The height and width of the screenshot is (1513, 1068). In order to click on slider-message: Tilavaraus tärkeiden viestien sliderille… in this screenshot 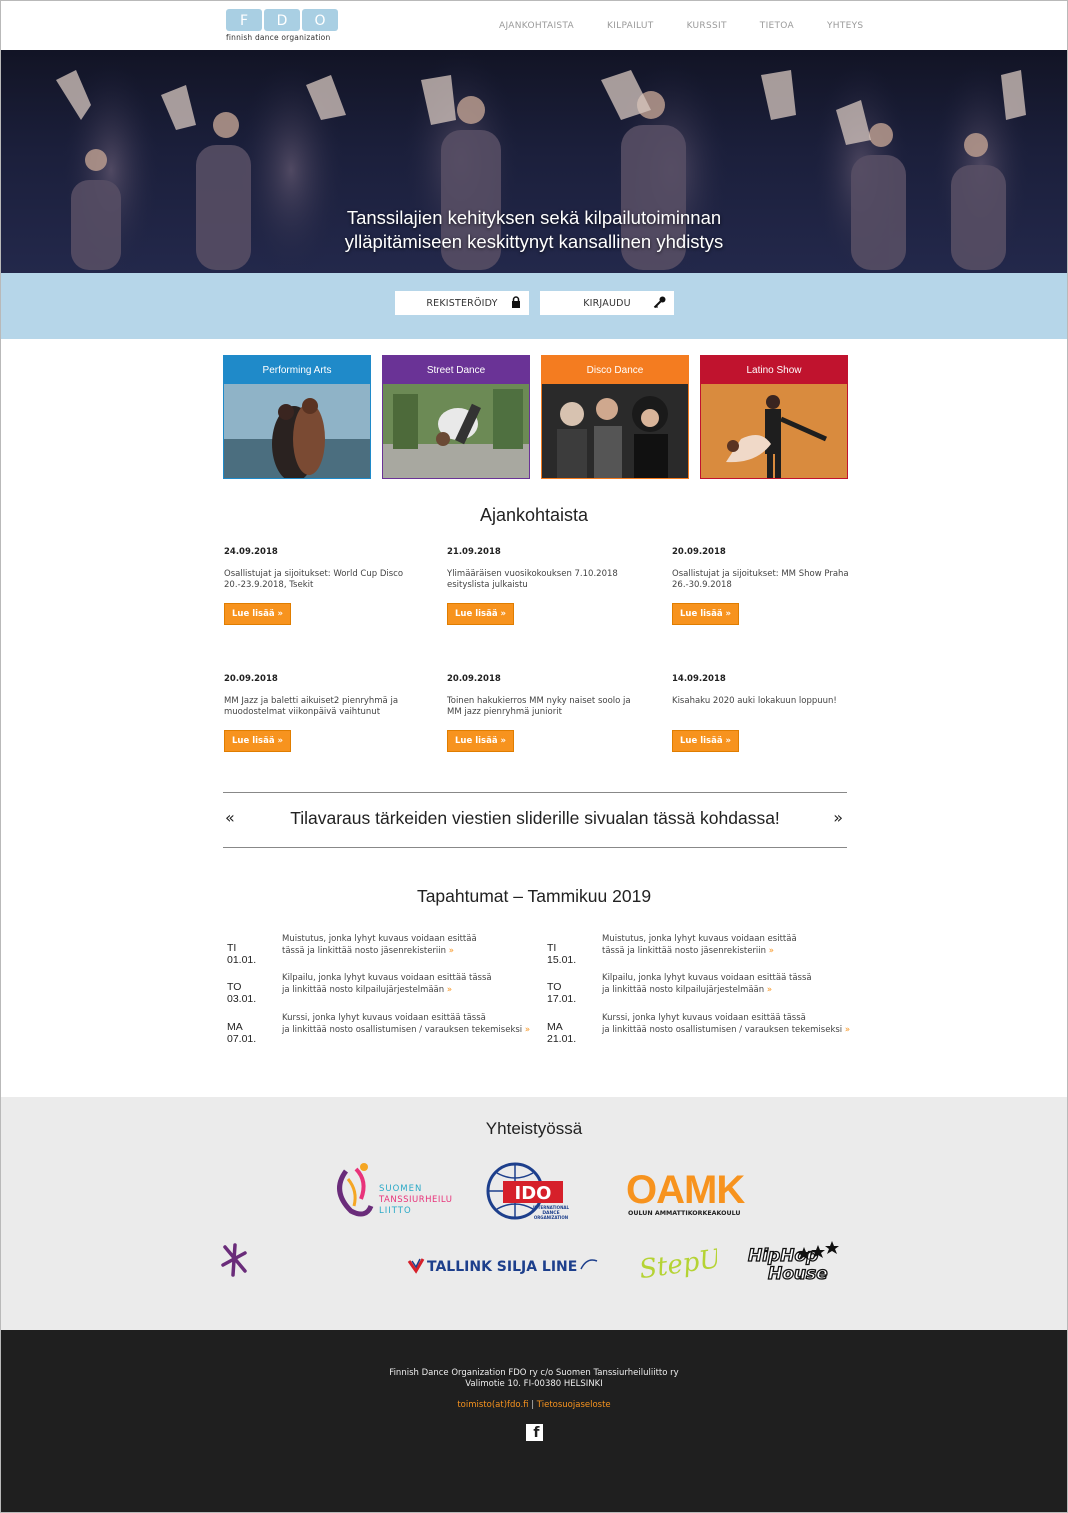, I will do `click(535, 818)`.